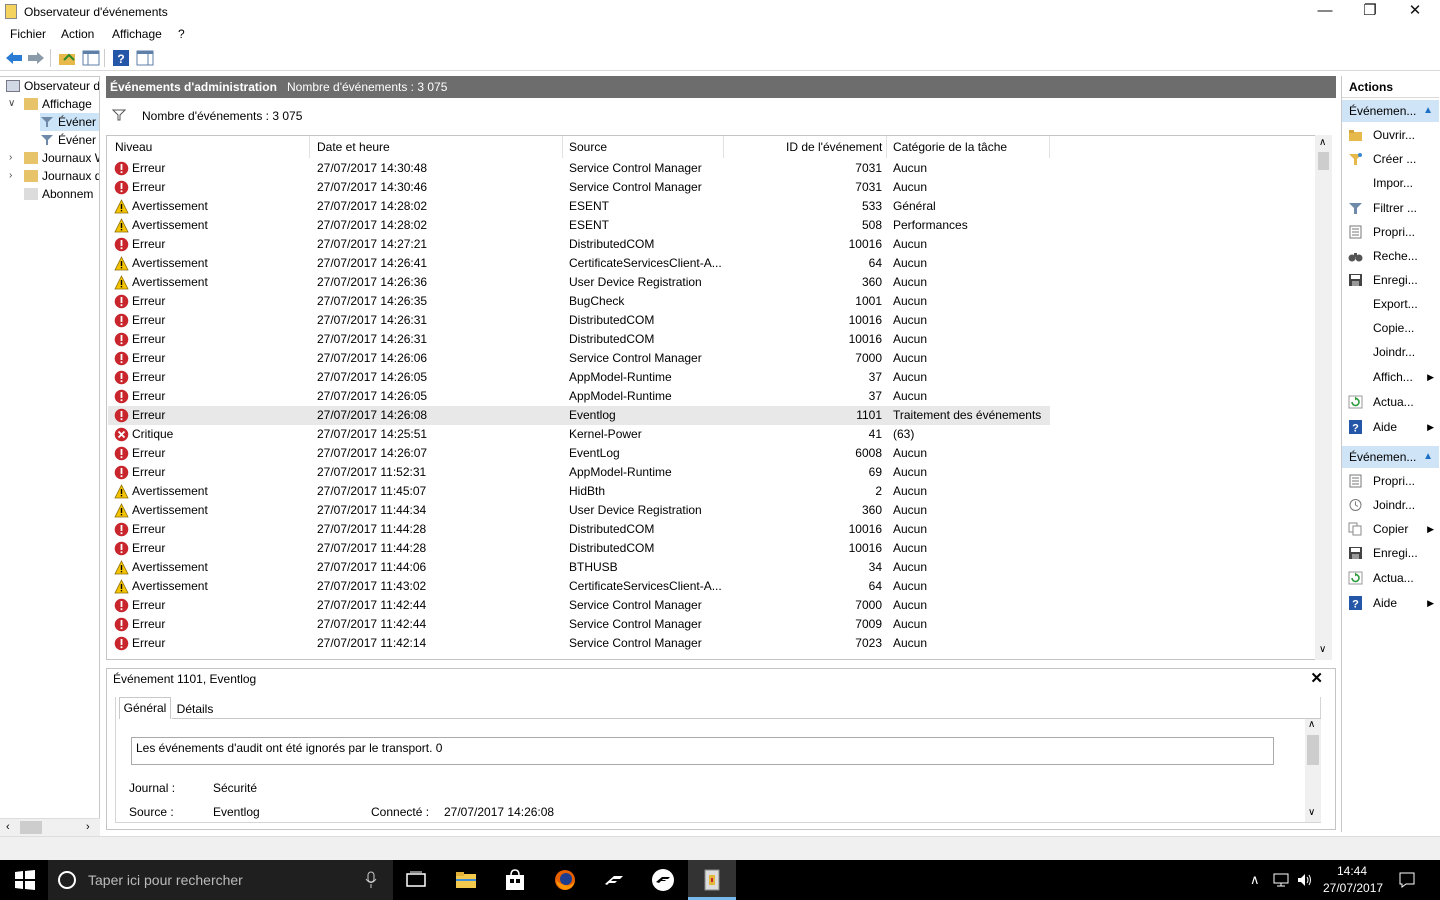 This screenshot has height=900, width=1440. I want to click on menu-affichage: Affichage, so click(137, 34).